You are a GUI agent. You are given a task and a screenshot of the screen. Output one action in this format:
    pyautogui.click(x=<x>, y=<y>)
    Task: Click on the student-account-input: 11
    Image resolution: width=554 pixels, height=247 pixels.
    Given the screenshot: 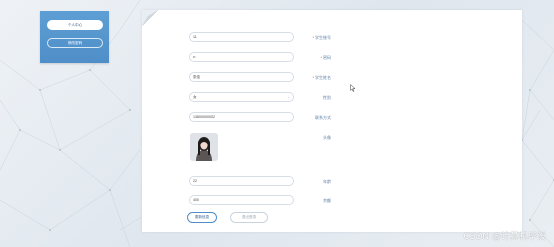 What is the action you would take?
    pyautogui.click(x=241, y=37)
    